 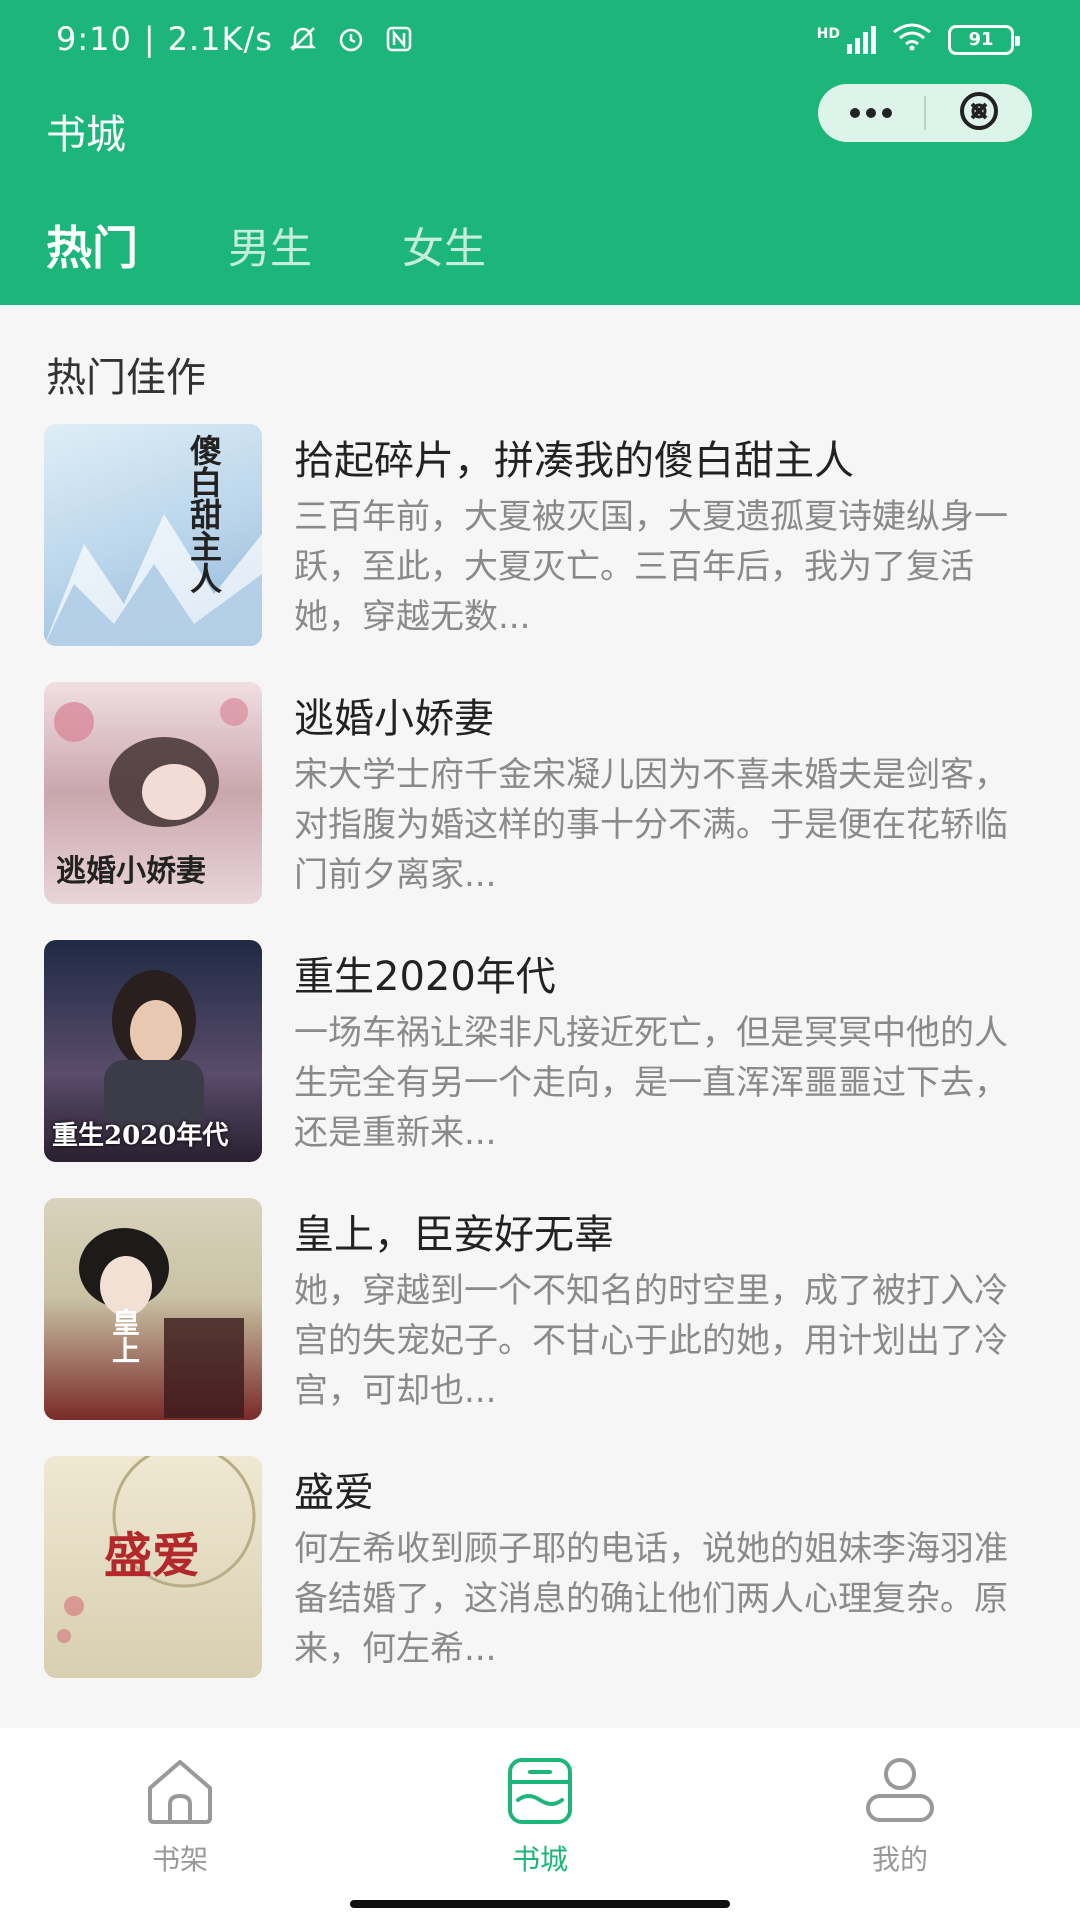 I want to click on book-title: 拾起碎片，拼凑我的傻白甜主人, so click(x=574, y=461).